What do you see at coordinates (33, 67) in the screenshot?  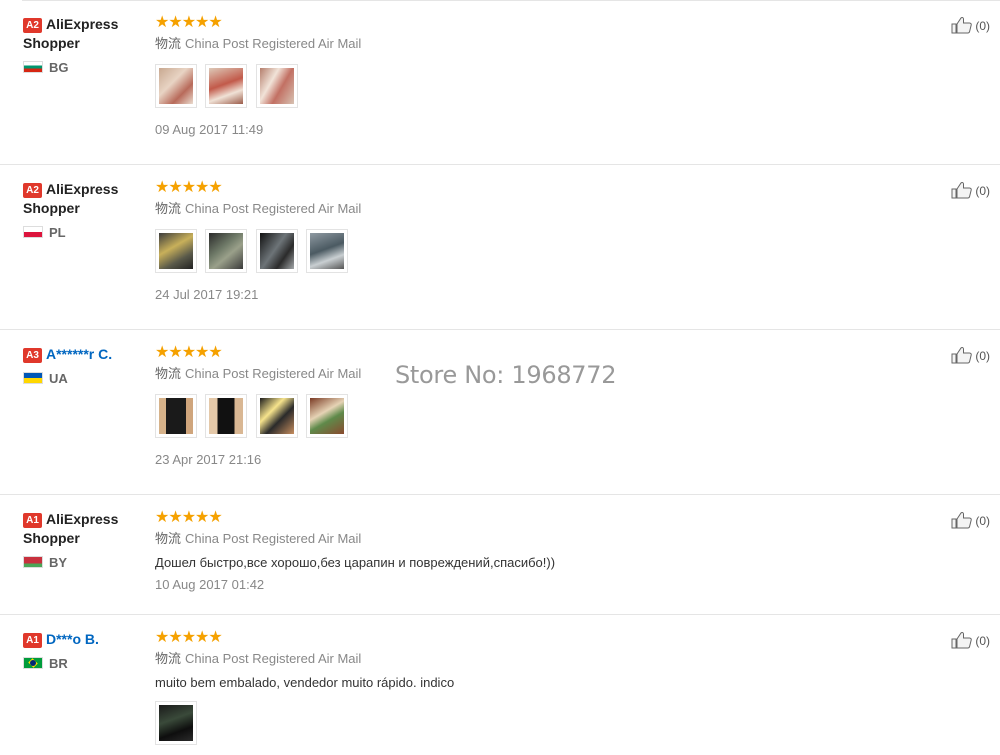 I see `flag-bg-icon` at bounding box center [33, 67].